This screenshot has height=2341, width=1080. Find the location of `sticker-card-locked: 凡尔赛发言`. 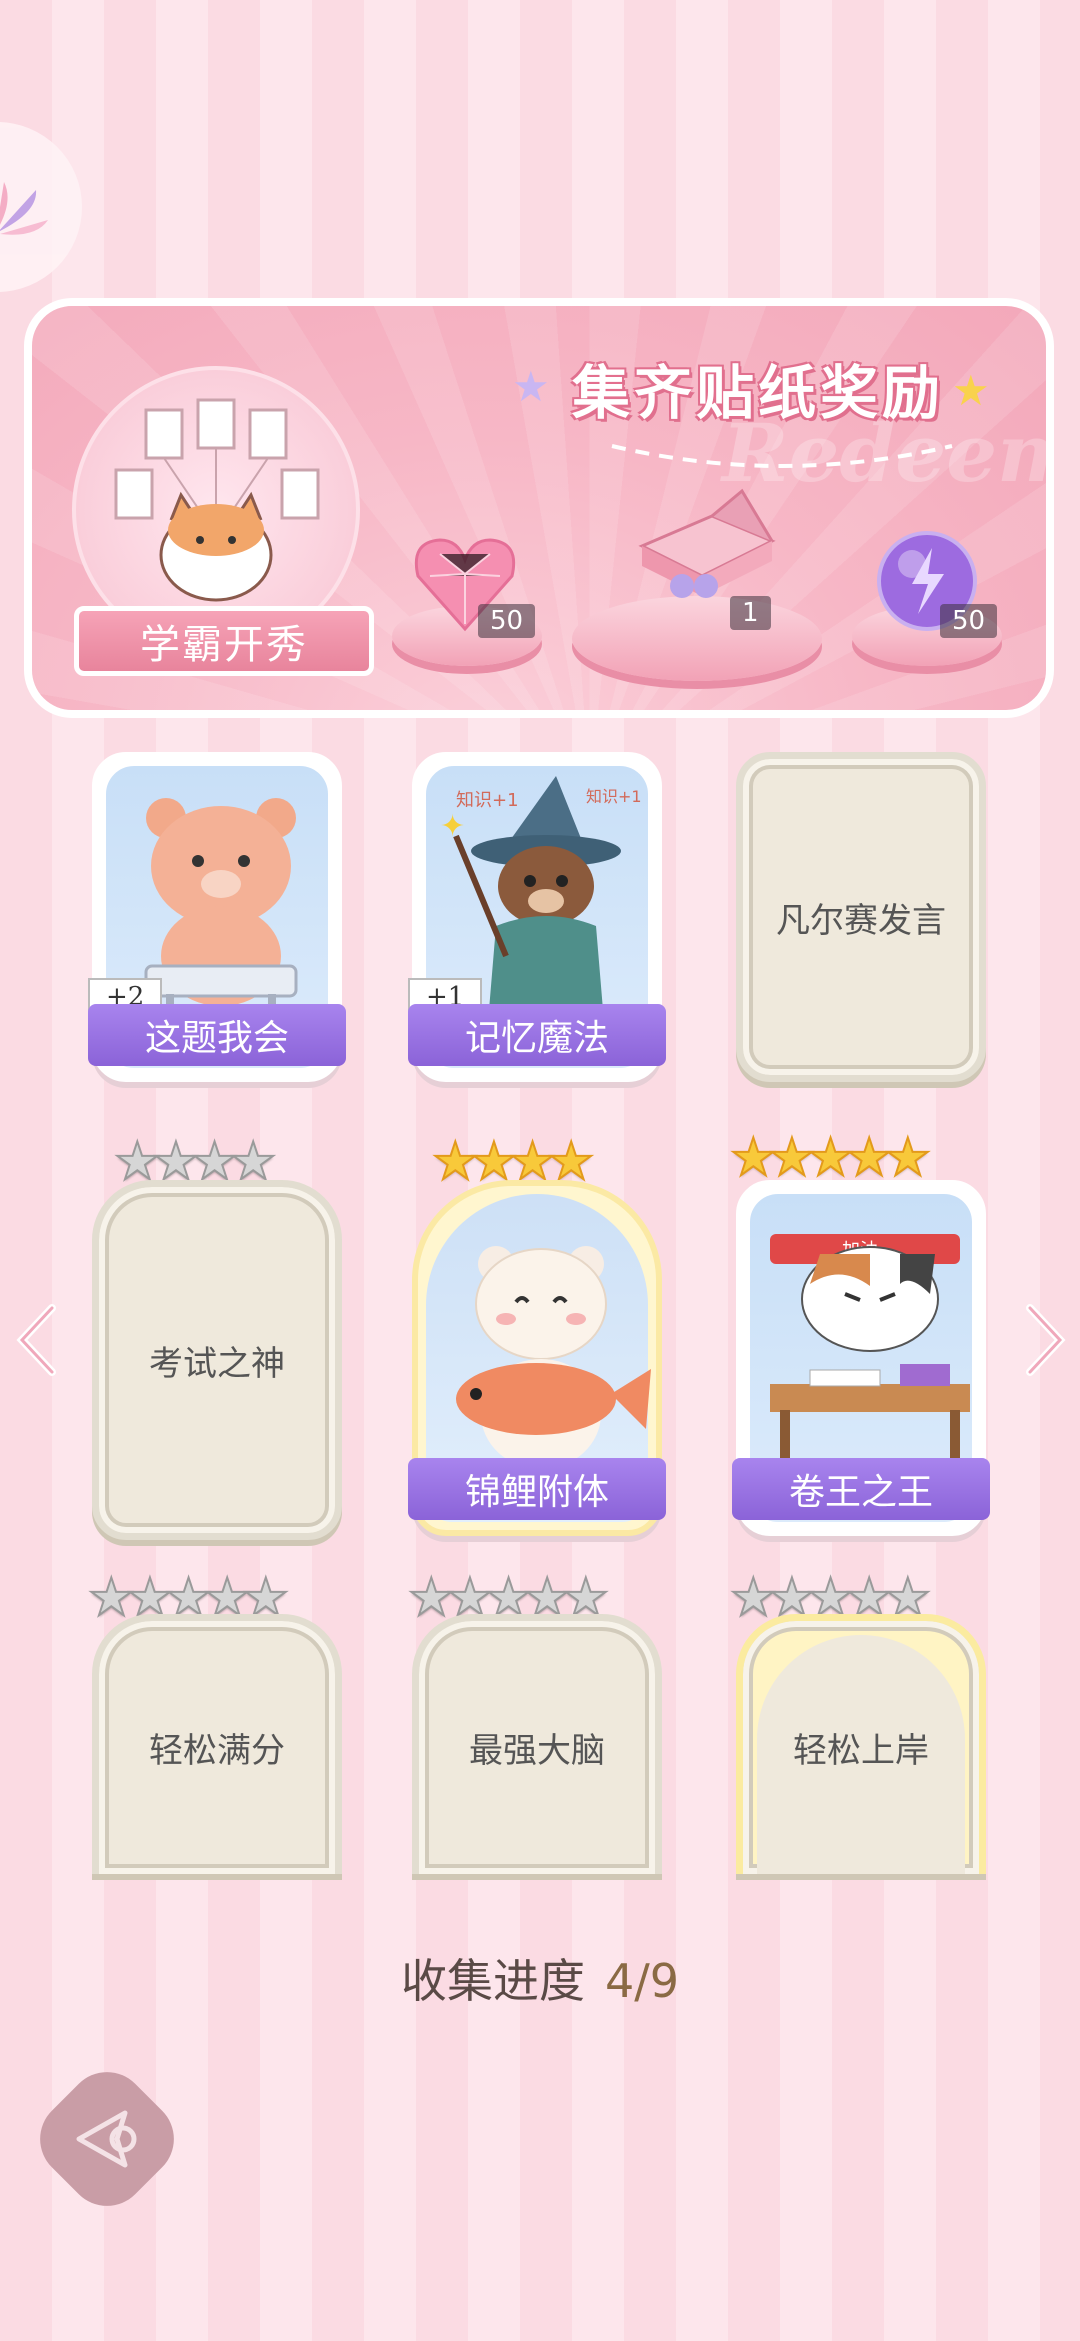

sticker-card-locked: 凡尔赛发言 is located at coordinates (861, 917).